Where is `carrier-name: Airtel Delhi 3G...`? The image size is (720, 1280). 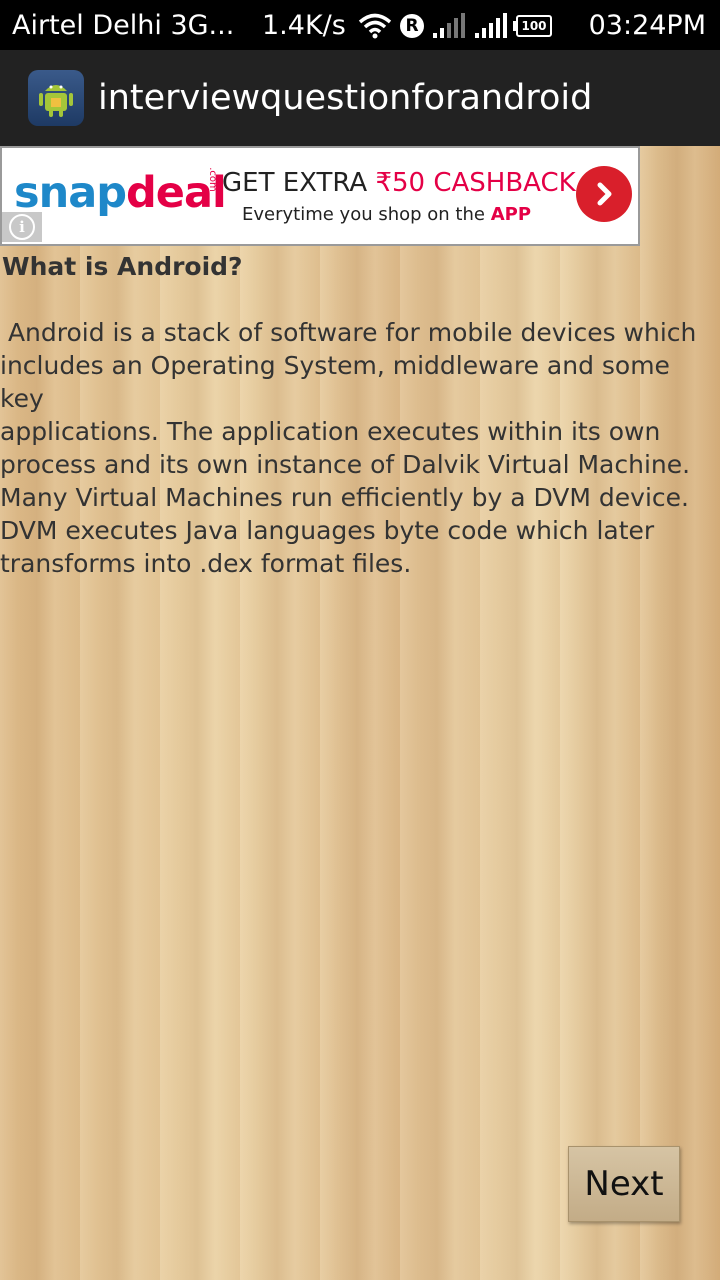
carrier-name: Airtel Delhi 3G... is located at coordinates (123, 25).